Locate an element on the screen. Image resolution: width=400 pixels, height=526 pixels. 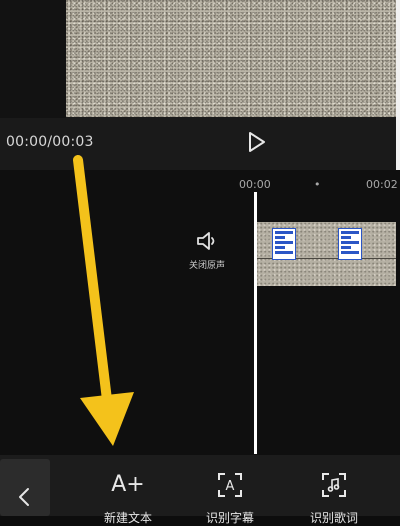
video-clip is located at coordinates (326, 254).